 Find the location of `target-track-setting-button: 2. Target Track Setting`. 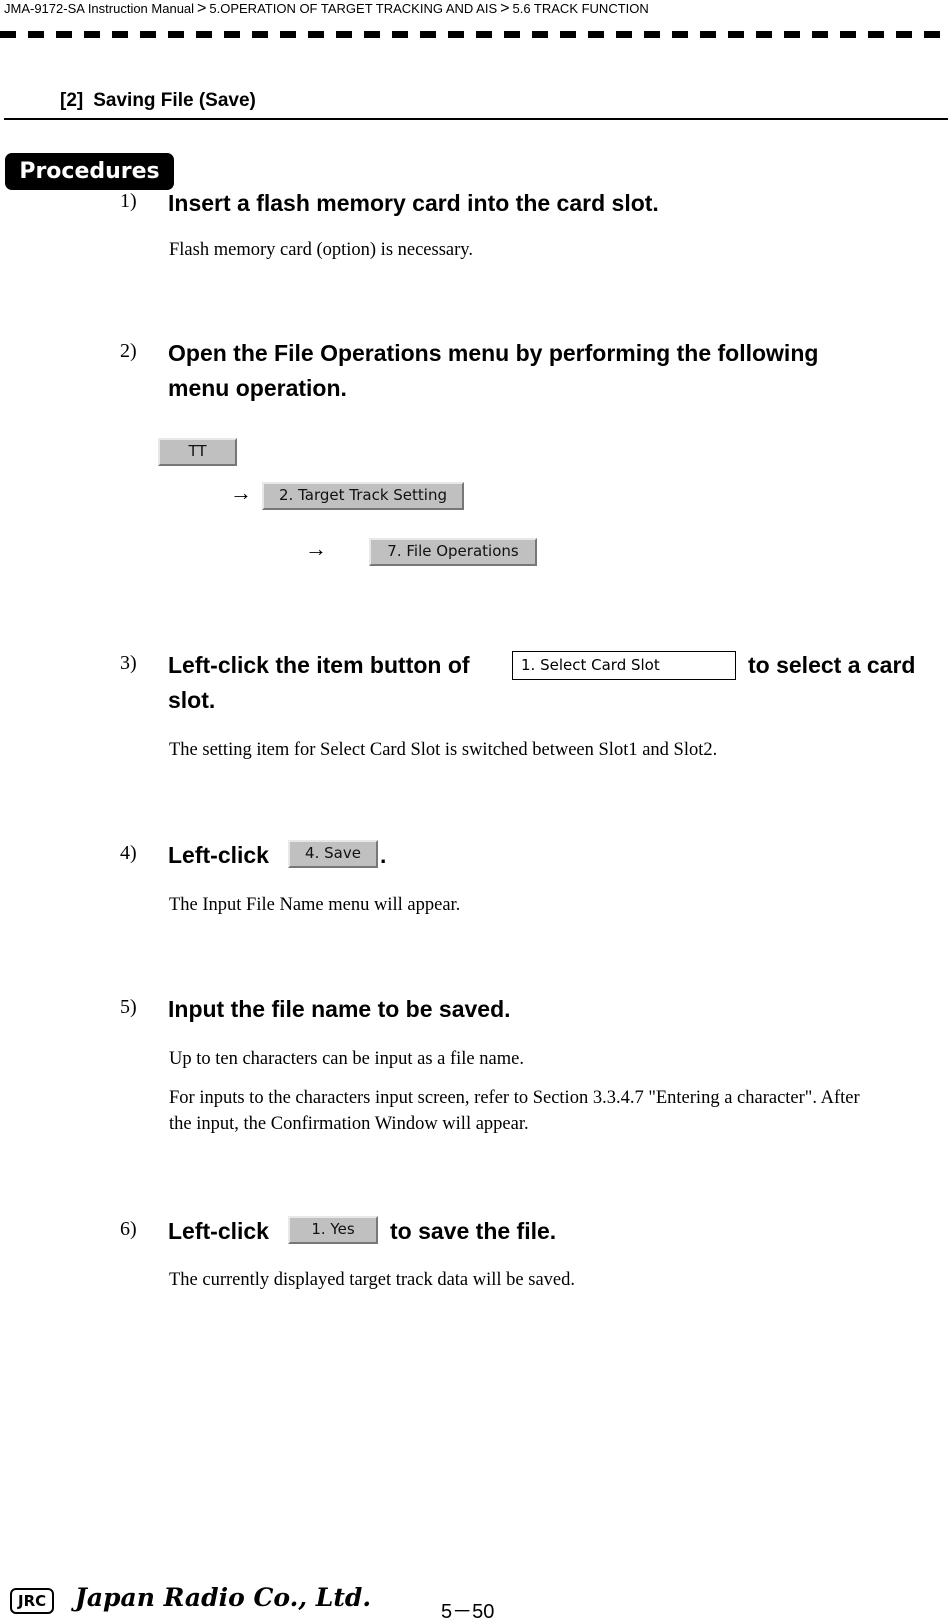

target-track-setting-button: 2. Target Track Setting is located at coordinates (363, 496).